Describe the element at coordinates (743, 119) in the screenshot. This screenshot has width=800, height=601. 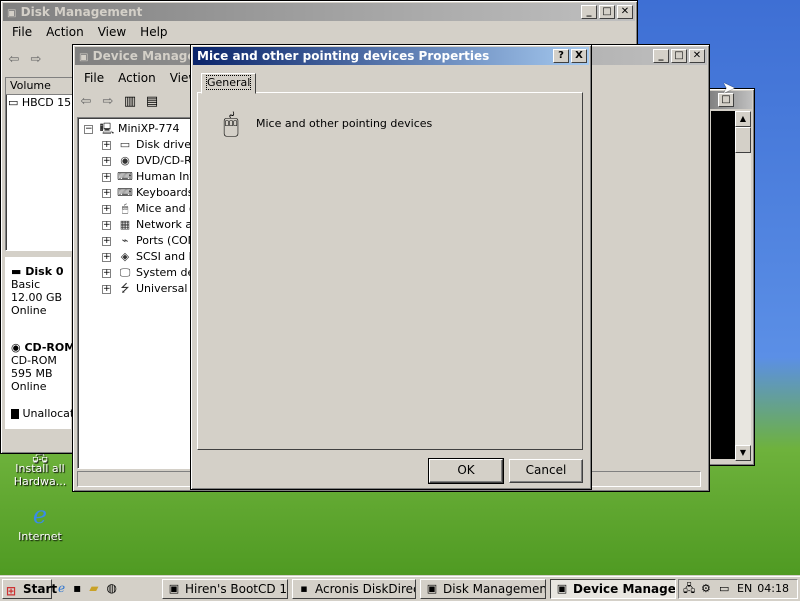
I see `scroll-up-button: ▲` at that location.